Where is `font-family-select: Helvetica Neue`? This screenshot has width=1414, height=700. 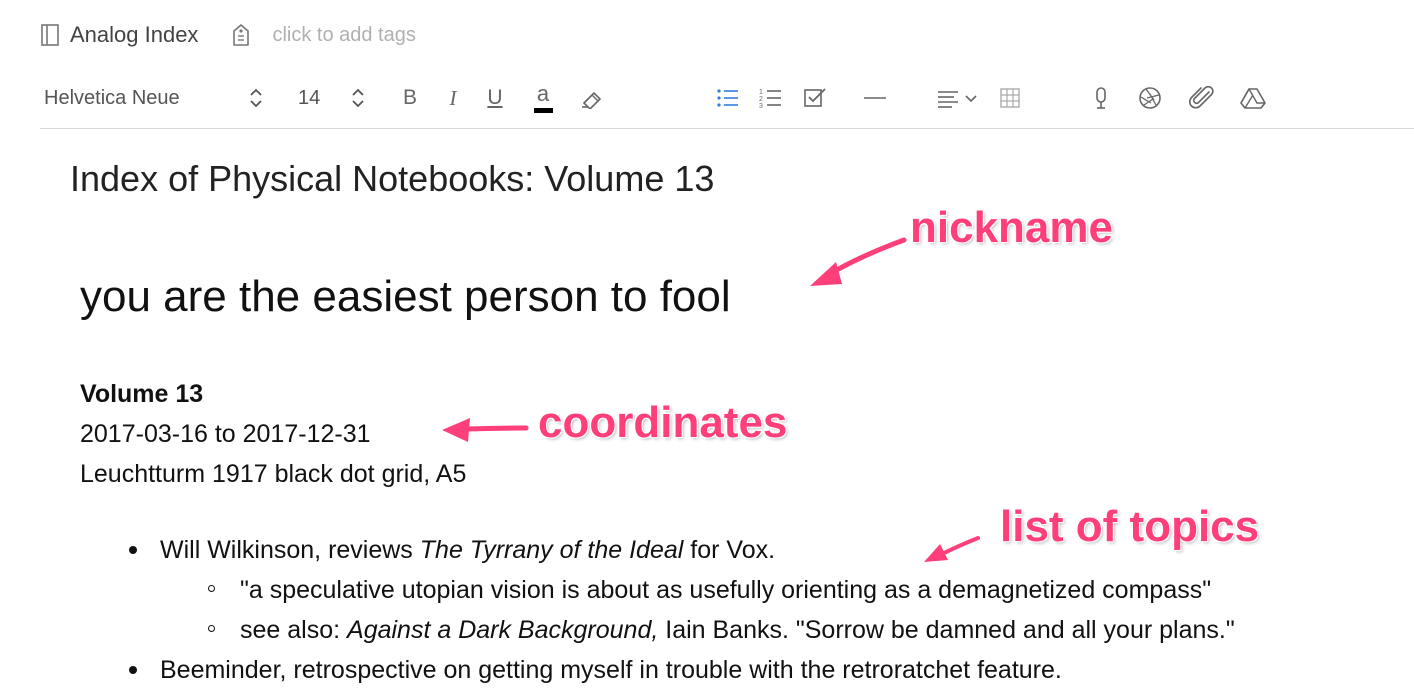 font-family-select: Helvetica Neue is located at coordinates (112, 98).